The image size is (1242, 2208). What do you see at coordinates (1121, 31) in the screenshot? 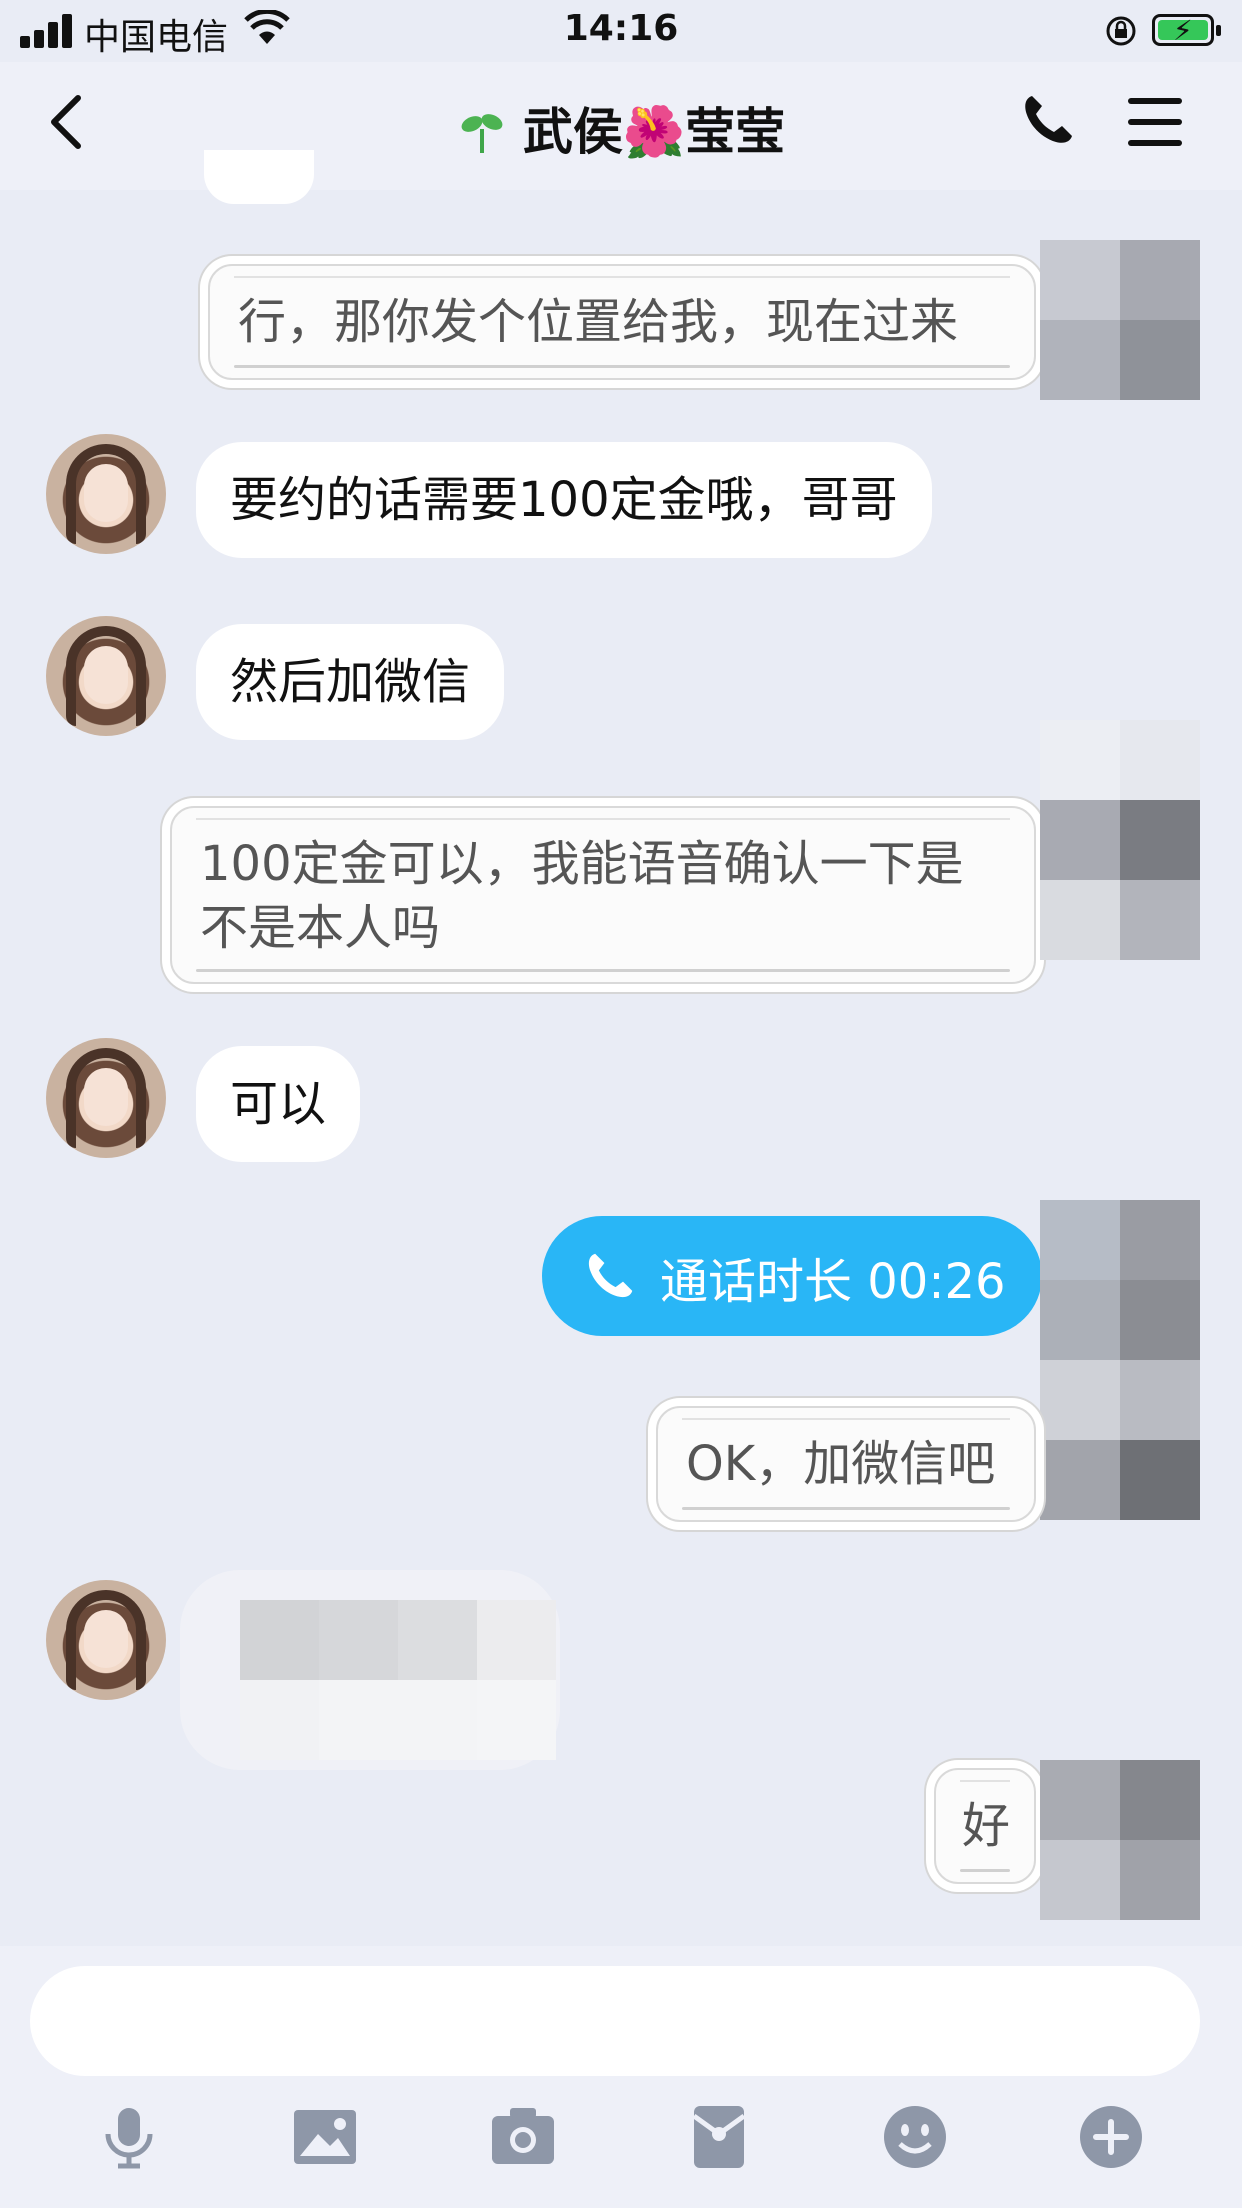
I see `rotation-lock-icon` at bounding box center [1121, 31].